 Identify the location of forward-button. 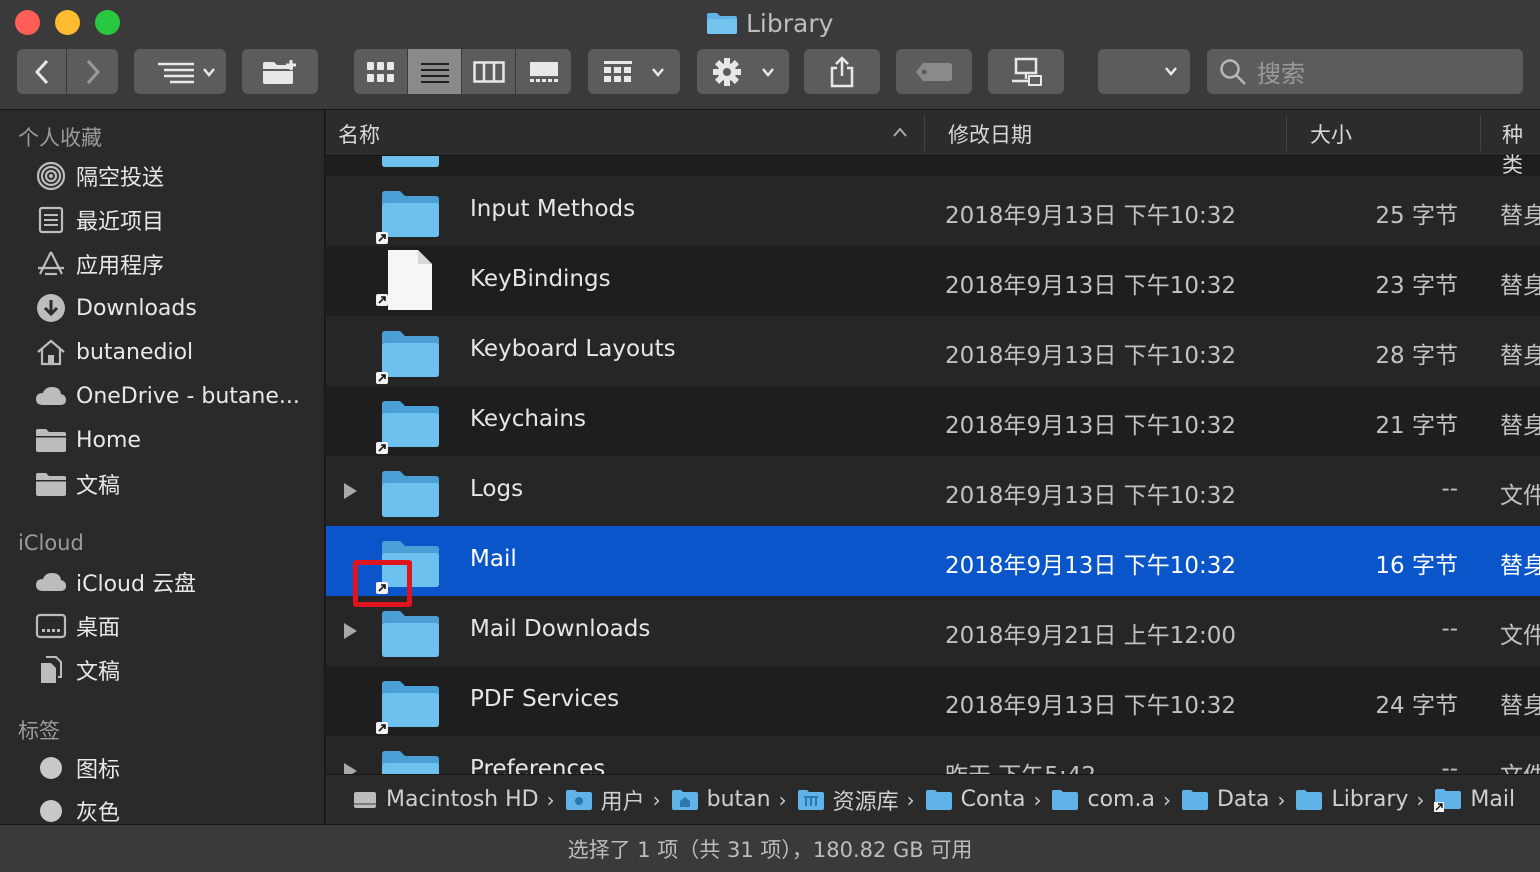
(92, 71).